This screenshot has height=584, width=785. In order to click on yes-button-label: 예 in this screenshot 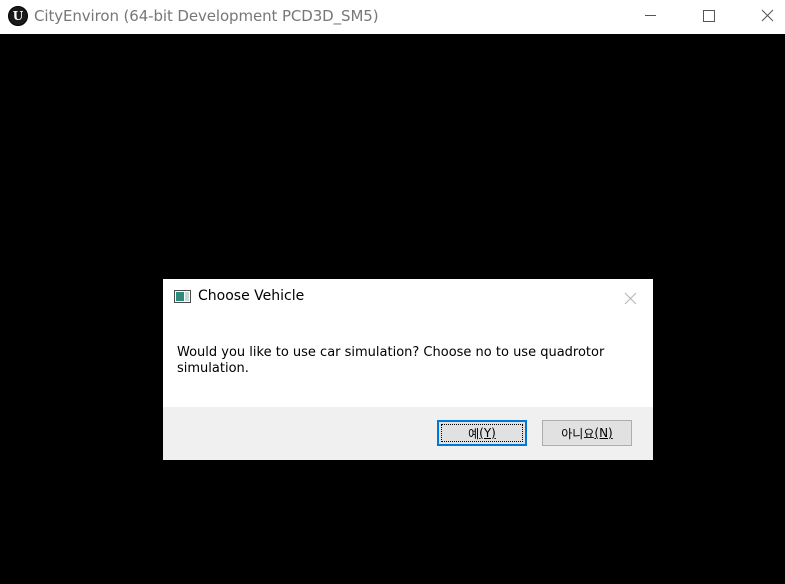, I will do `click(474, 433)`.